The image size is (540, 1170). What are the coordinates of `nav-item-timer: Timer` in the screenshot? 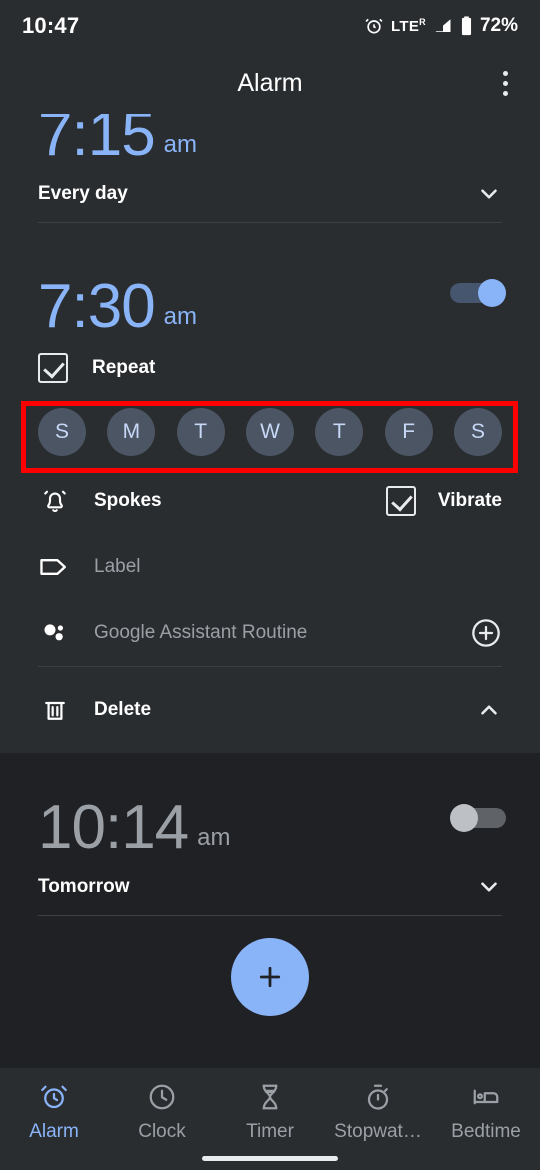 It's located at (270, 1112).